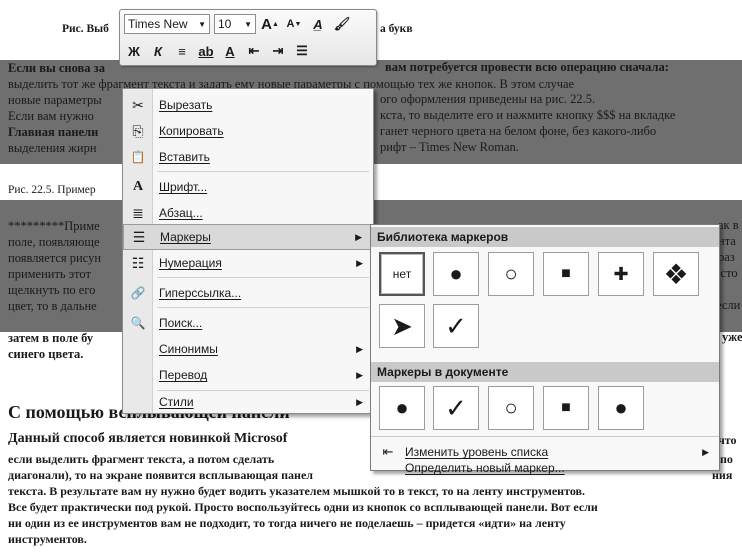 This screenshot has width=742, height=557. What do you see at coordinates (248, 263) in the screenshot?
I see `menu-item-numbering: ☷ Нумерация ▶` at bounding box center [248, 263].